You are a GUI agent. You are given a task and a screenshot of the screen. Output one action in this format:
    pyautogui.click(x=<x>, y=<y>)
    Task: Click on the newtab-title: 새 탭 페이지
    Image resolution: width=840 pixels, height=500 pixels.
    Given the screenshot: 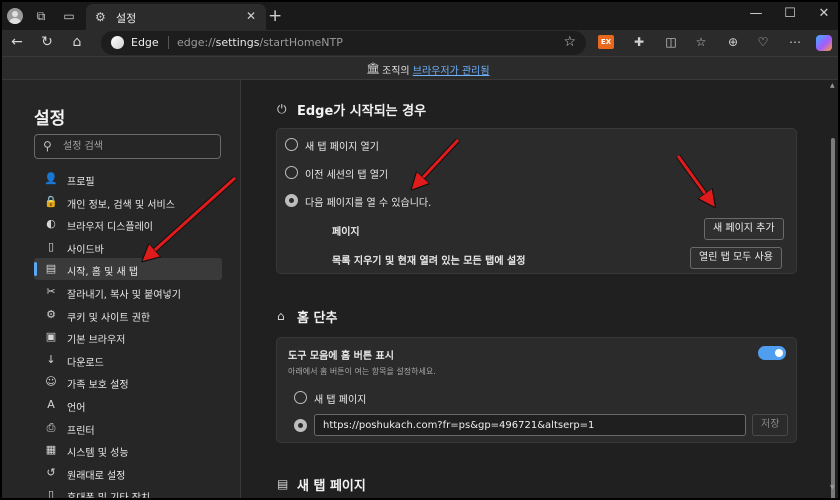 What is the action you would take?
    pyautogui.click(x=331, y=486)
    